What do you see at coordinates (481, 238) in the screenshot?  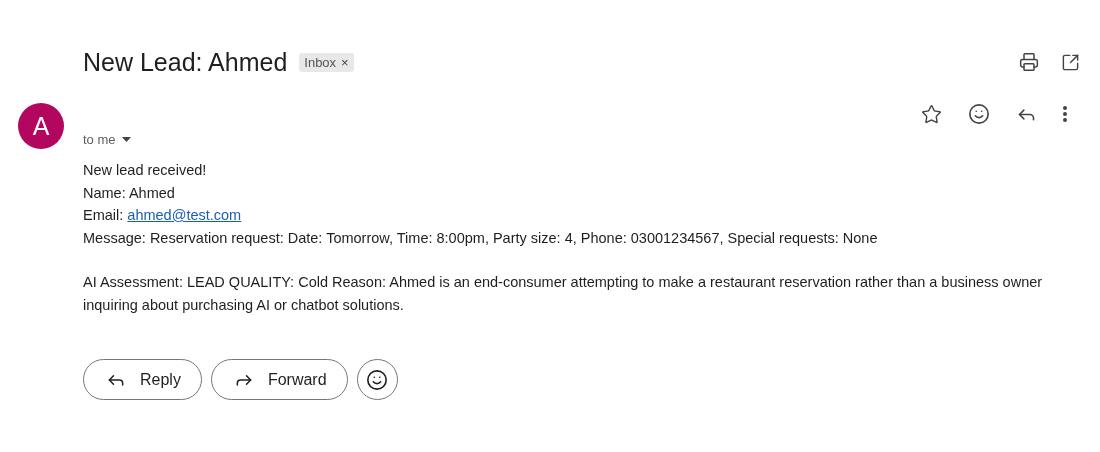 I see `body-text: Message: Reservation request: Date: Tomorrow, Time: 8:00pm, Party size: 4, Phone: 03001234567, Special requests: None` at bounding box center [481, 238].